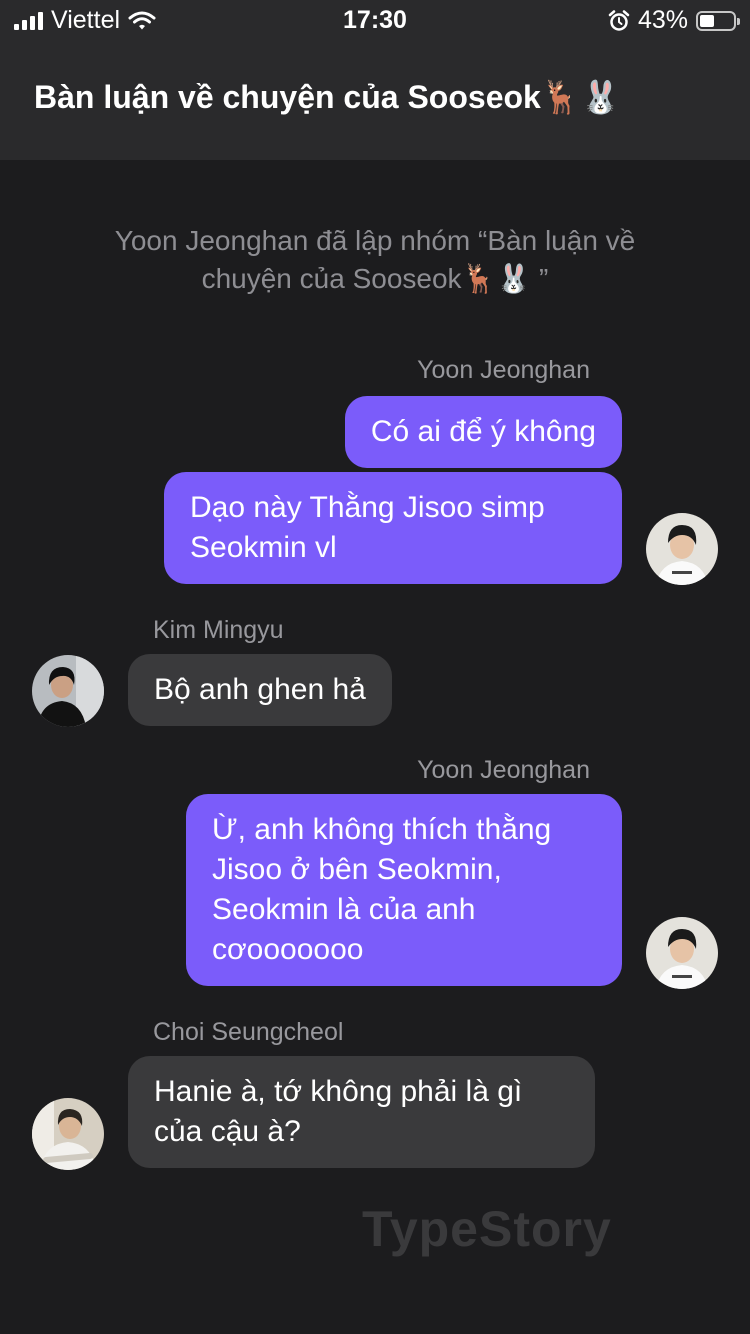 This screenshot has height=1334, width=750. What do you see at coordinates (375, 20) in the screenshot?
I see `status-bar: Viettel 17:30 43%` at bounding box center [375, 20].